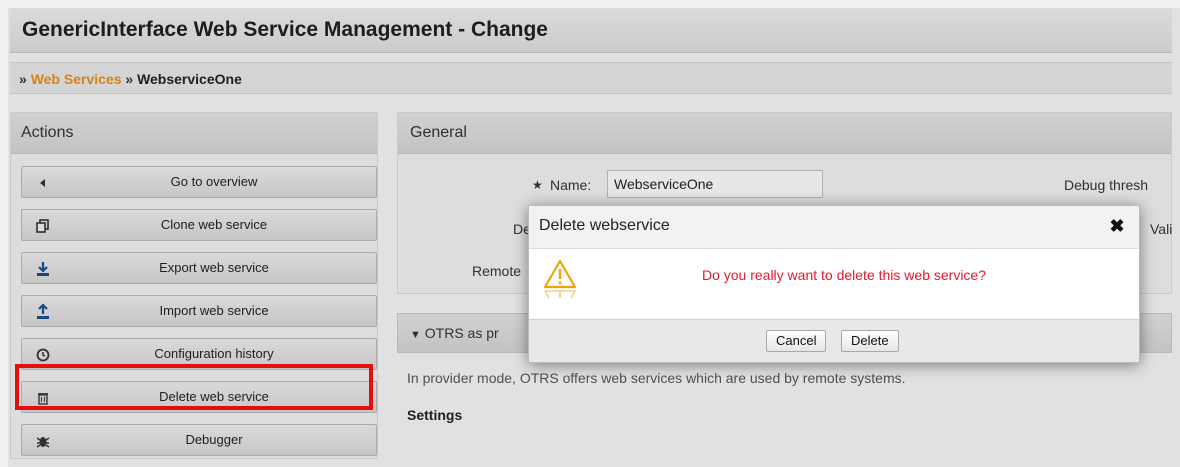  I want to click on clone-icon, so click(43, 226).